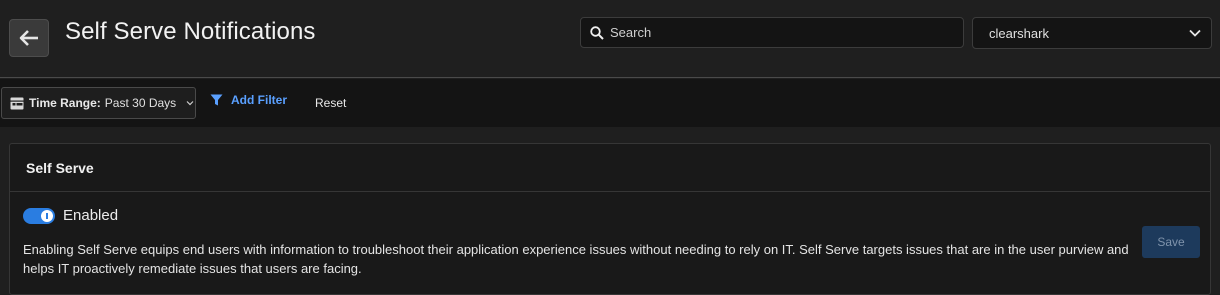 The height and width of the screenshot is (295, 1220). I want to click on calendar-icon, so click(17, 103).